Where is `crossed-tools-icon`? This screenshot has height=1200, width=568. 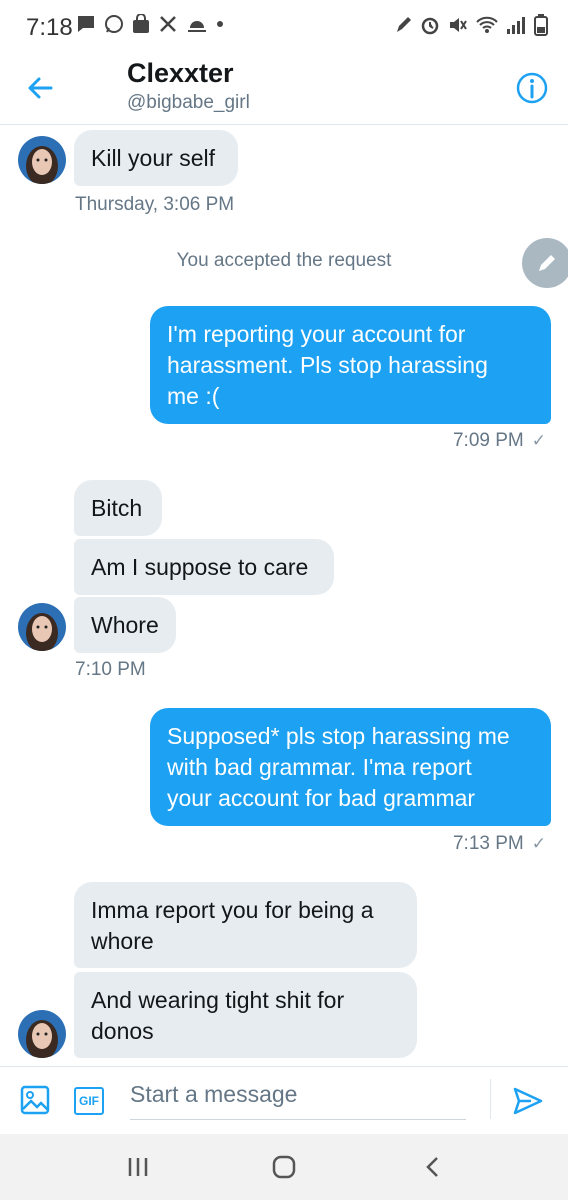
crossed-tools-icon is located at coordinates (168, 24).